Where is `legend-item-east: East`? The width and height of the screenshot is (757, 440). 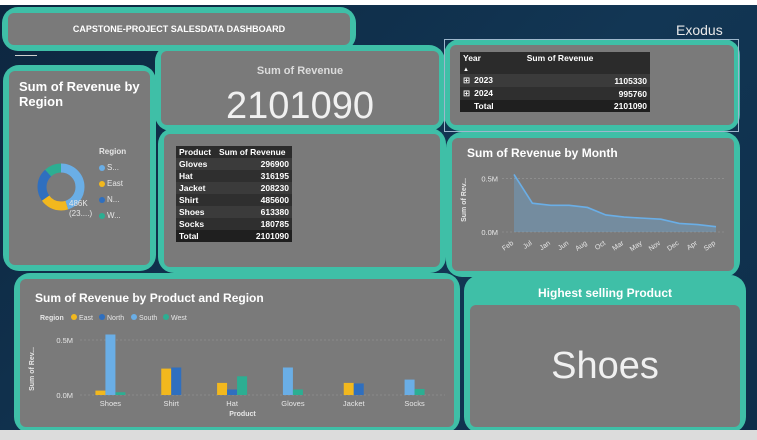 legend-item-east: East is located at coordinates (112, 184).